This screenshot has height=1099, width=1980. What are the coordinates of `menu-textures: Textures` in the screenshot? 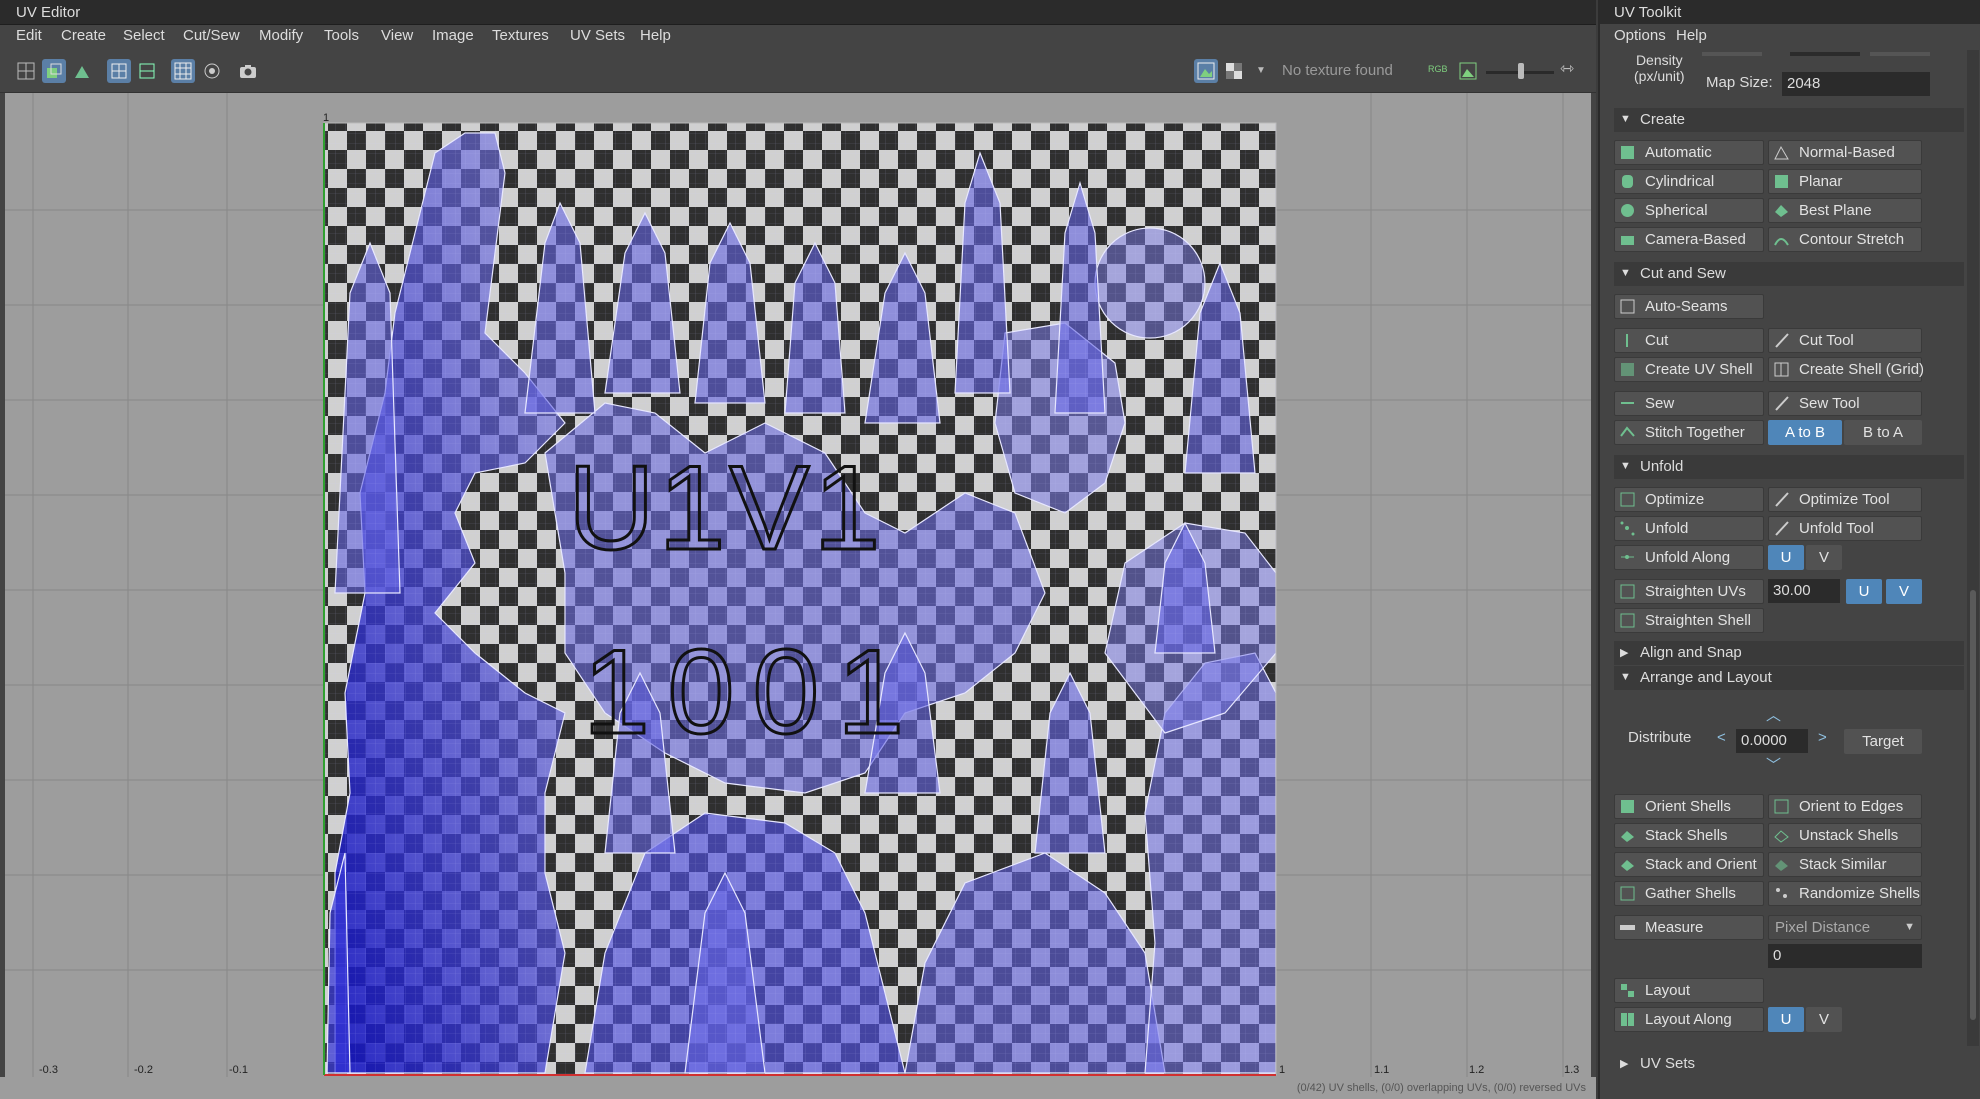 It's located at (520, 35).